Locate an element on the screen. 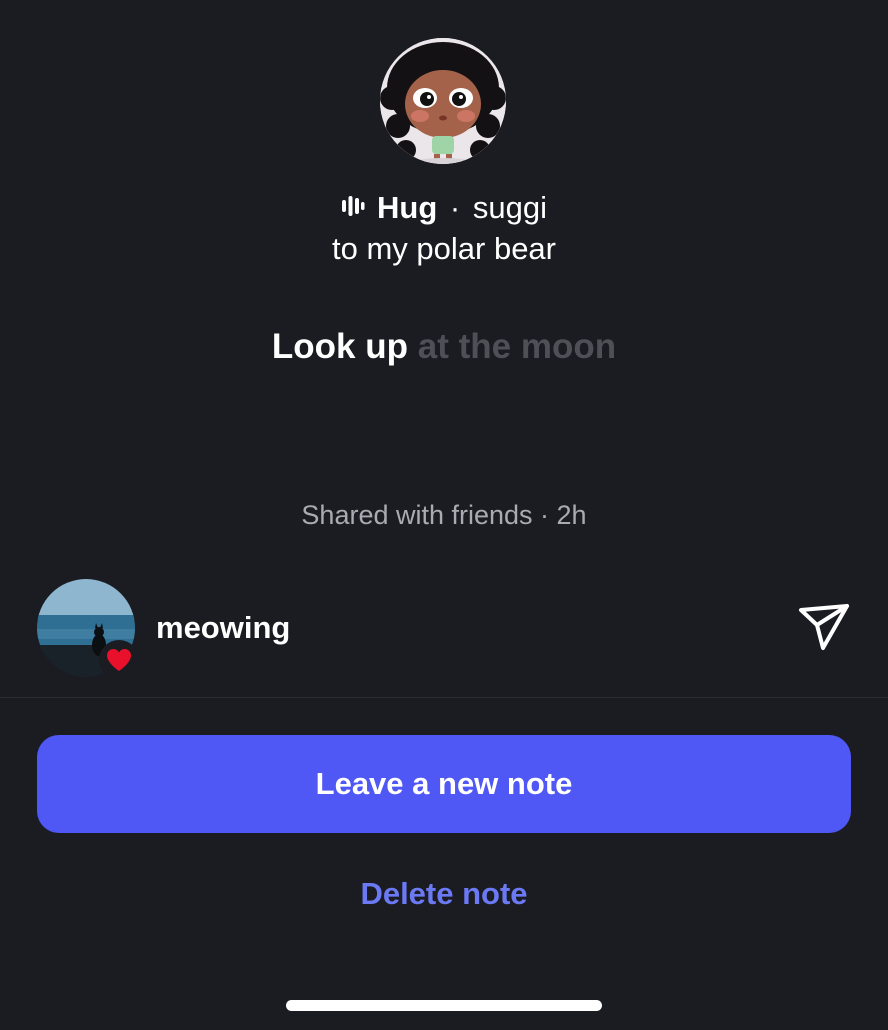 The width and height of the screenshot is (888, 1030). artist-name: suggi is located at coordinates (509, 207).